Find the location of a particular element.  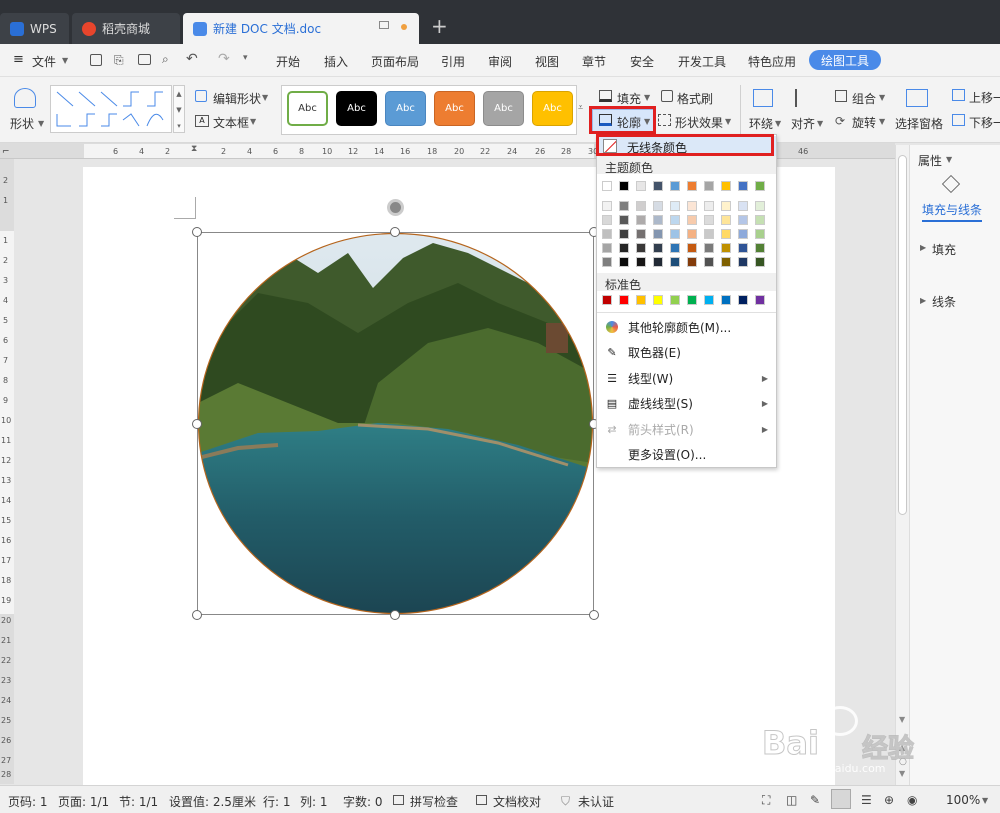

bring-forward-button: 上移一 is located at coordinates (984, 97).